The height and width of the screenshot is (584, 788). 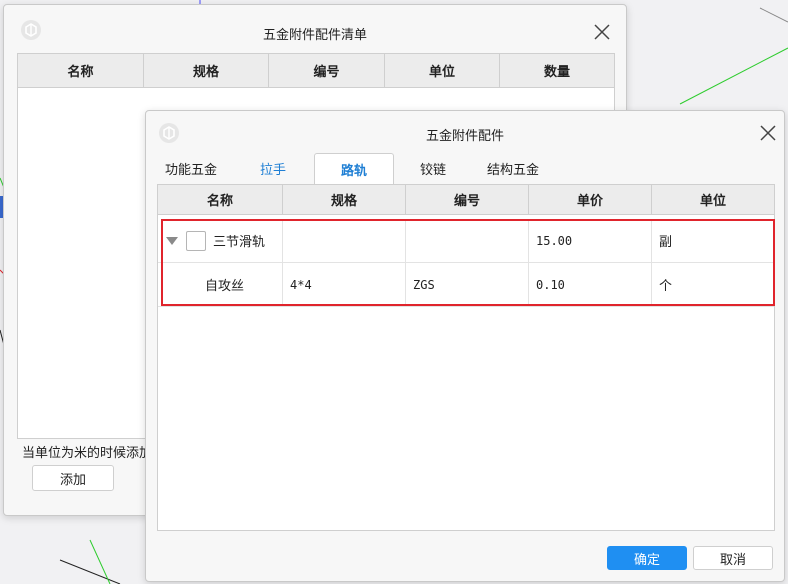 What do you see at coordinates (172, 240) in the screenshot?
I see `collapse-arrow-icon` at bounding box center [172, 240].